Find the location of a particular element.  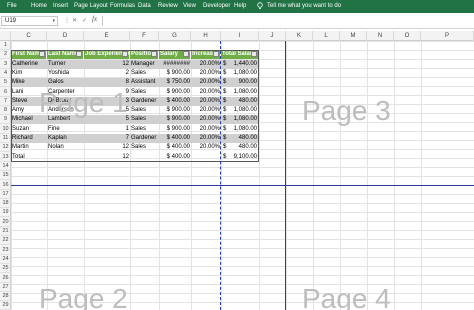

row-header-cell: 2 is located at coordinates (5, 55).